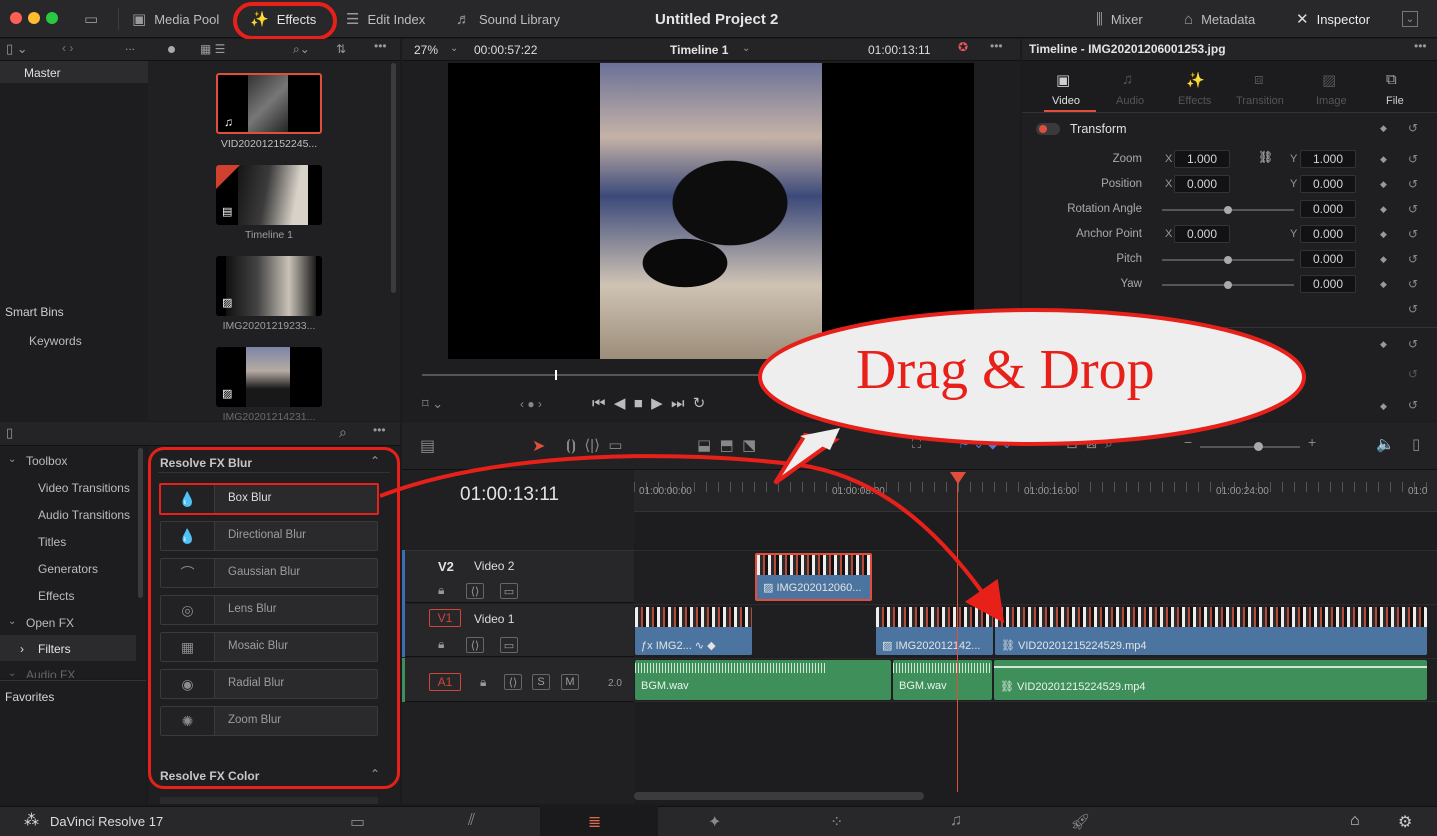  I want to click on home-icon: ⌂, so click(1355, 821).